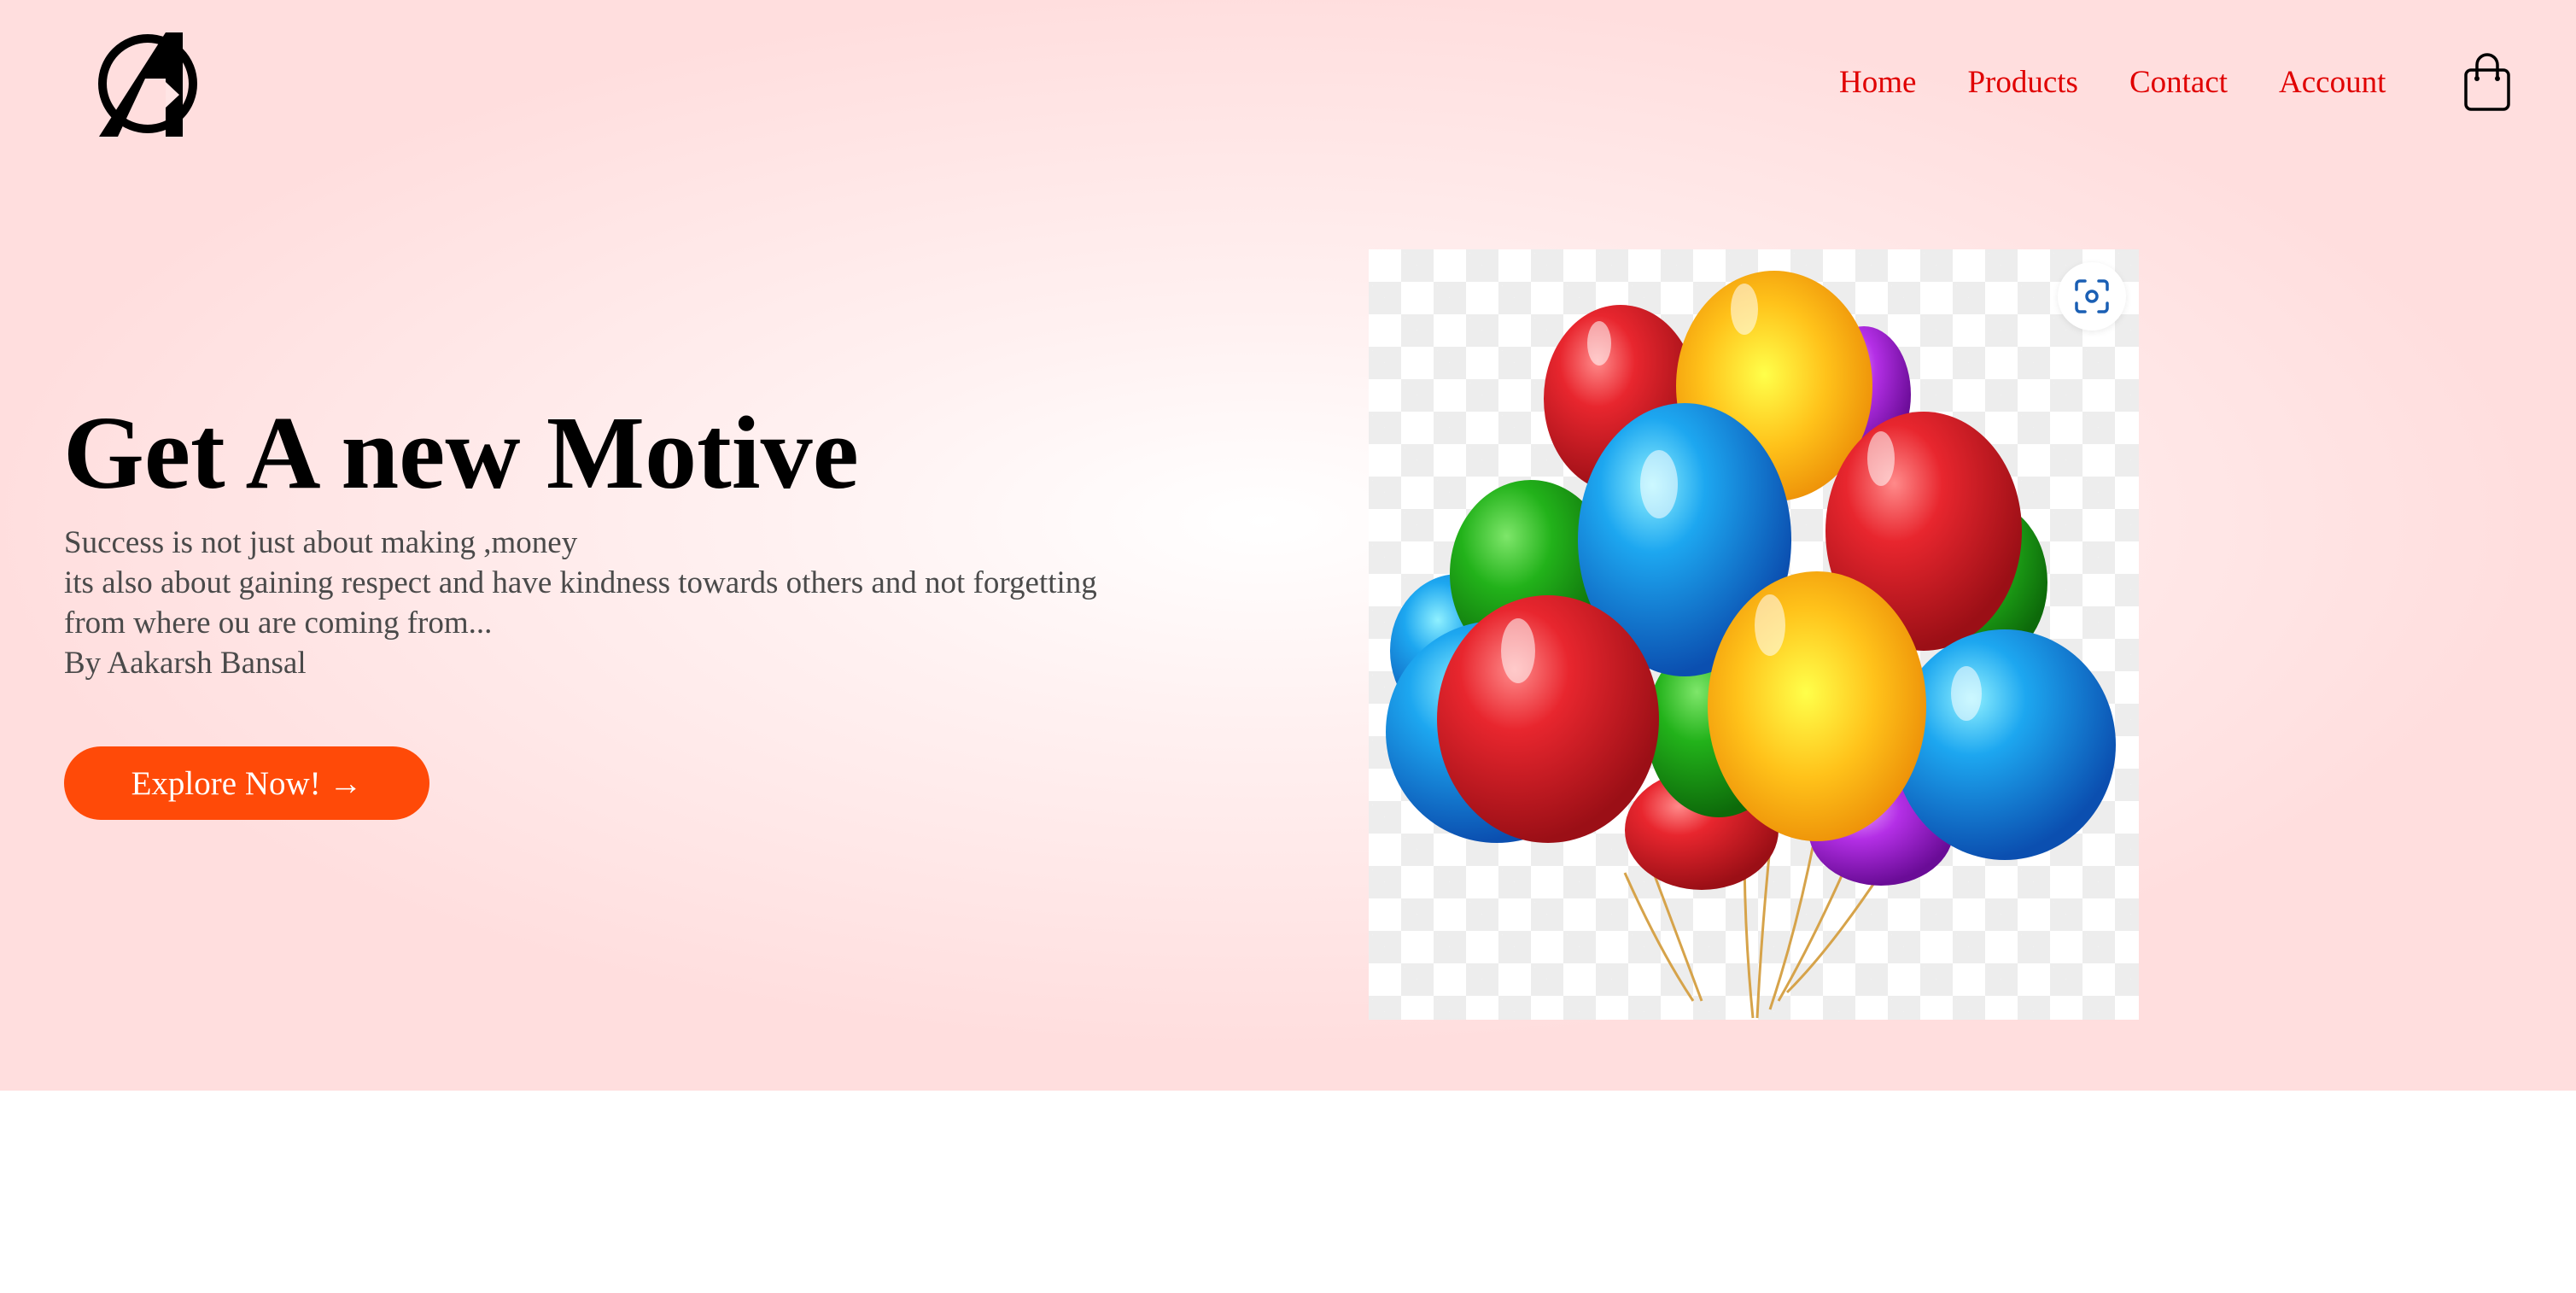 The width and height of the screenshot is (2576, 1293). Describe the element at coordinates (2092, 296) in the screenshot. I see `visual-search-icon` at that location.